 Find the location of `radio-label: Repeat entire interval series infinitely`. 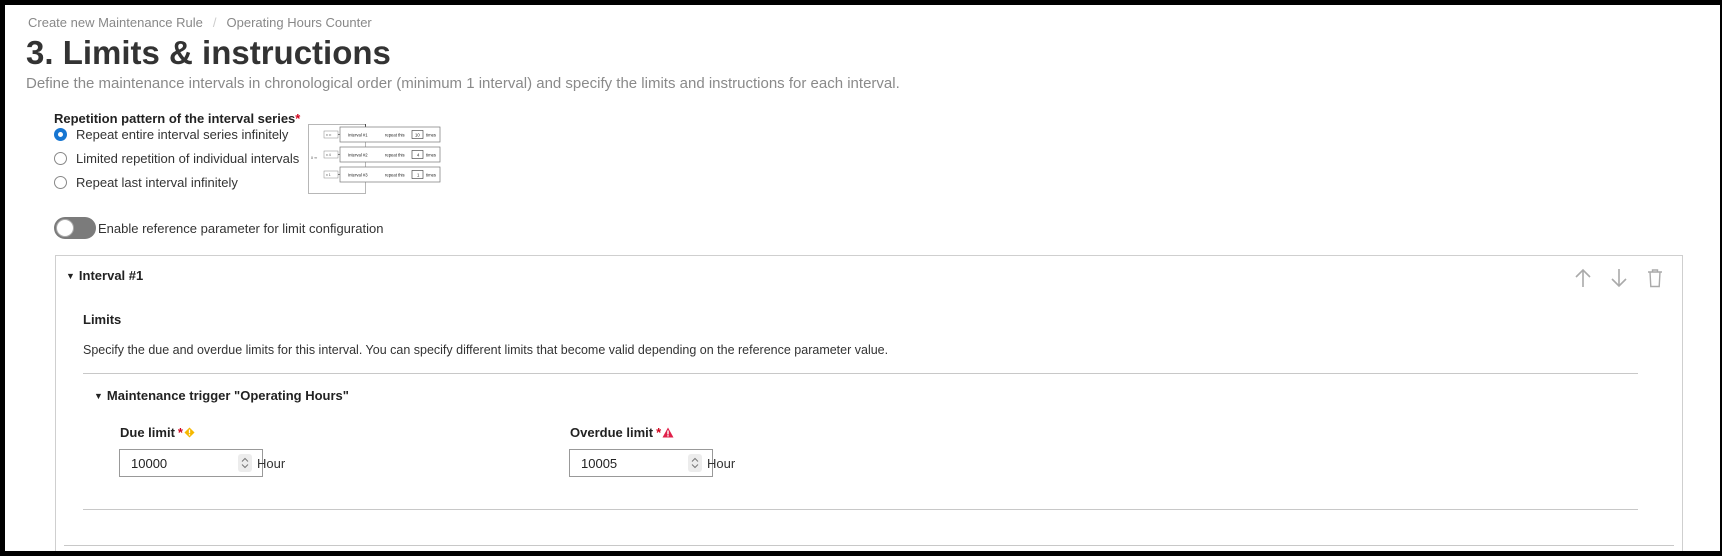

radio-label: Repeat entire interval series infinitely is located at coordinates (182, 134).